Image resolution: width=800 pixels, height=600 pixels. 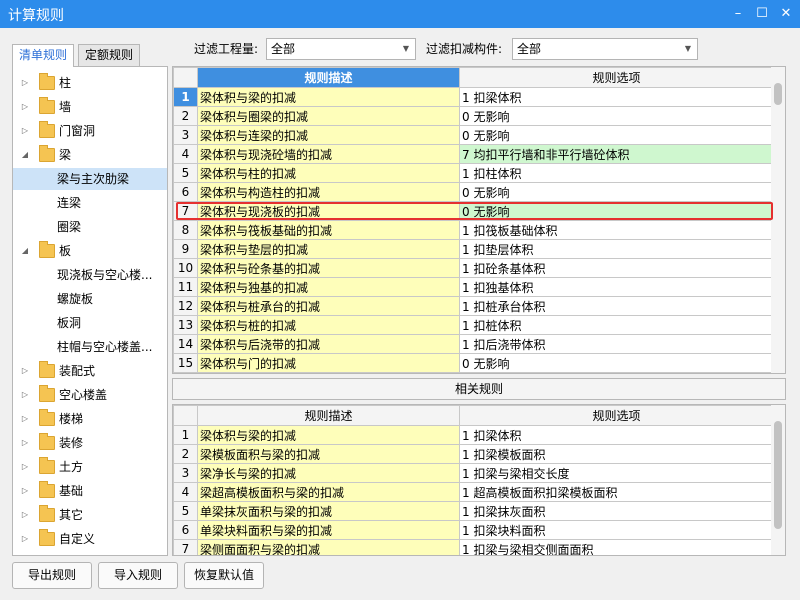 I want to click on rule-option-cell: 1 扣梁体积, so click(x=616, y=435).